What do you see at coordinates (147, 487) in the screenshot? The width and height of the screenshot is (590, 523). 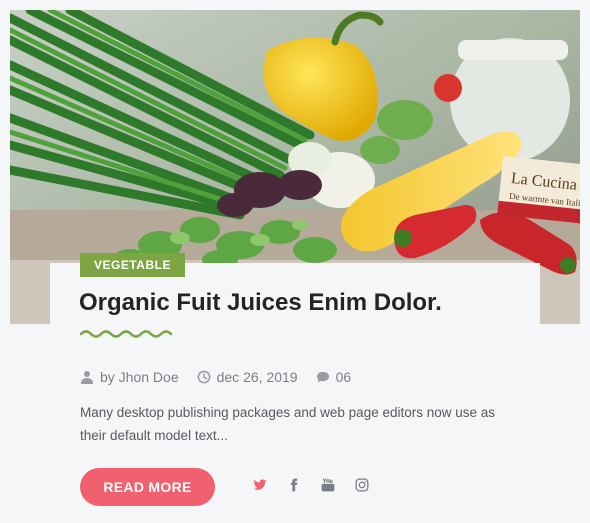 I see `read-more-button: READ MORE` at bounding box center [147, 487].